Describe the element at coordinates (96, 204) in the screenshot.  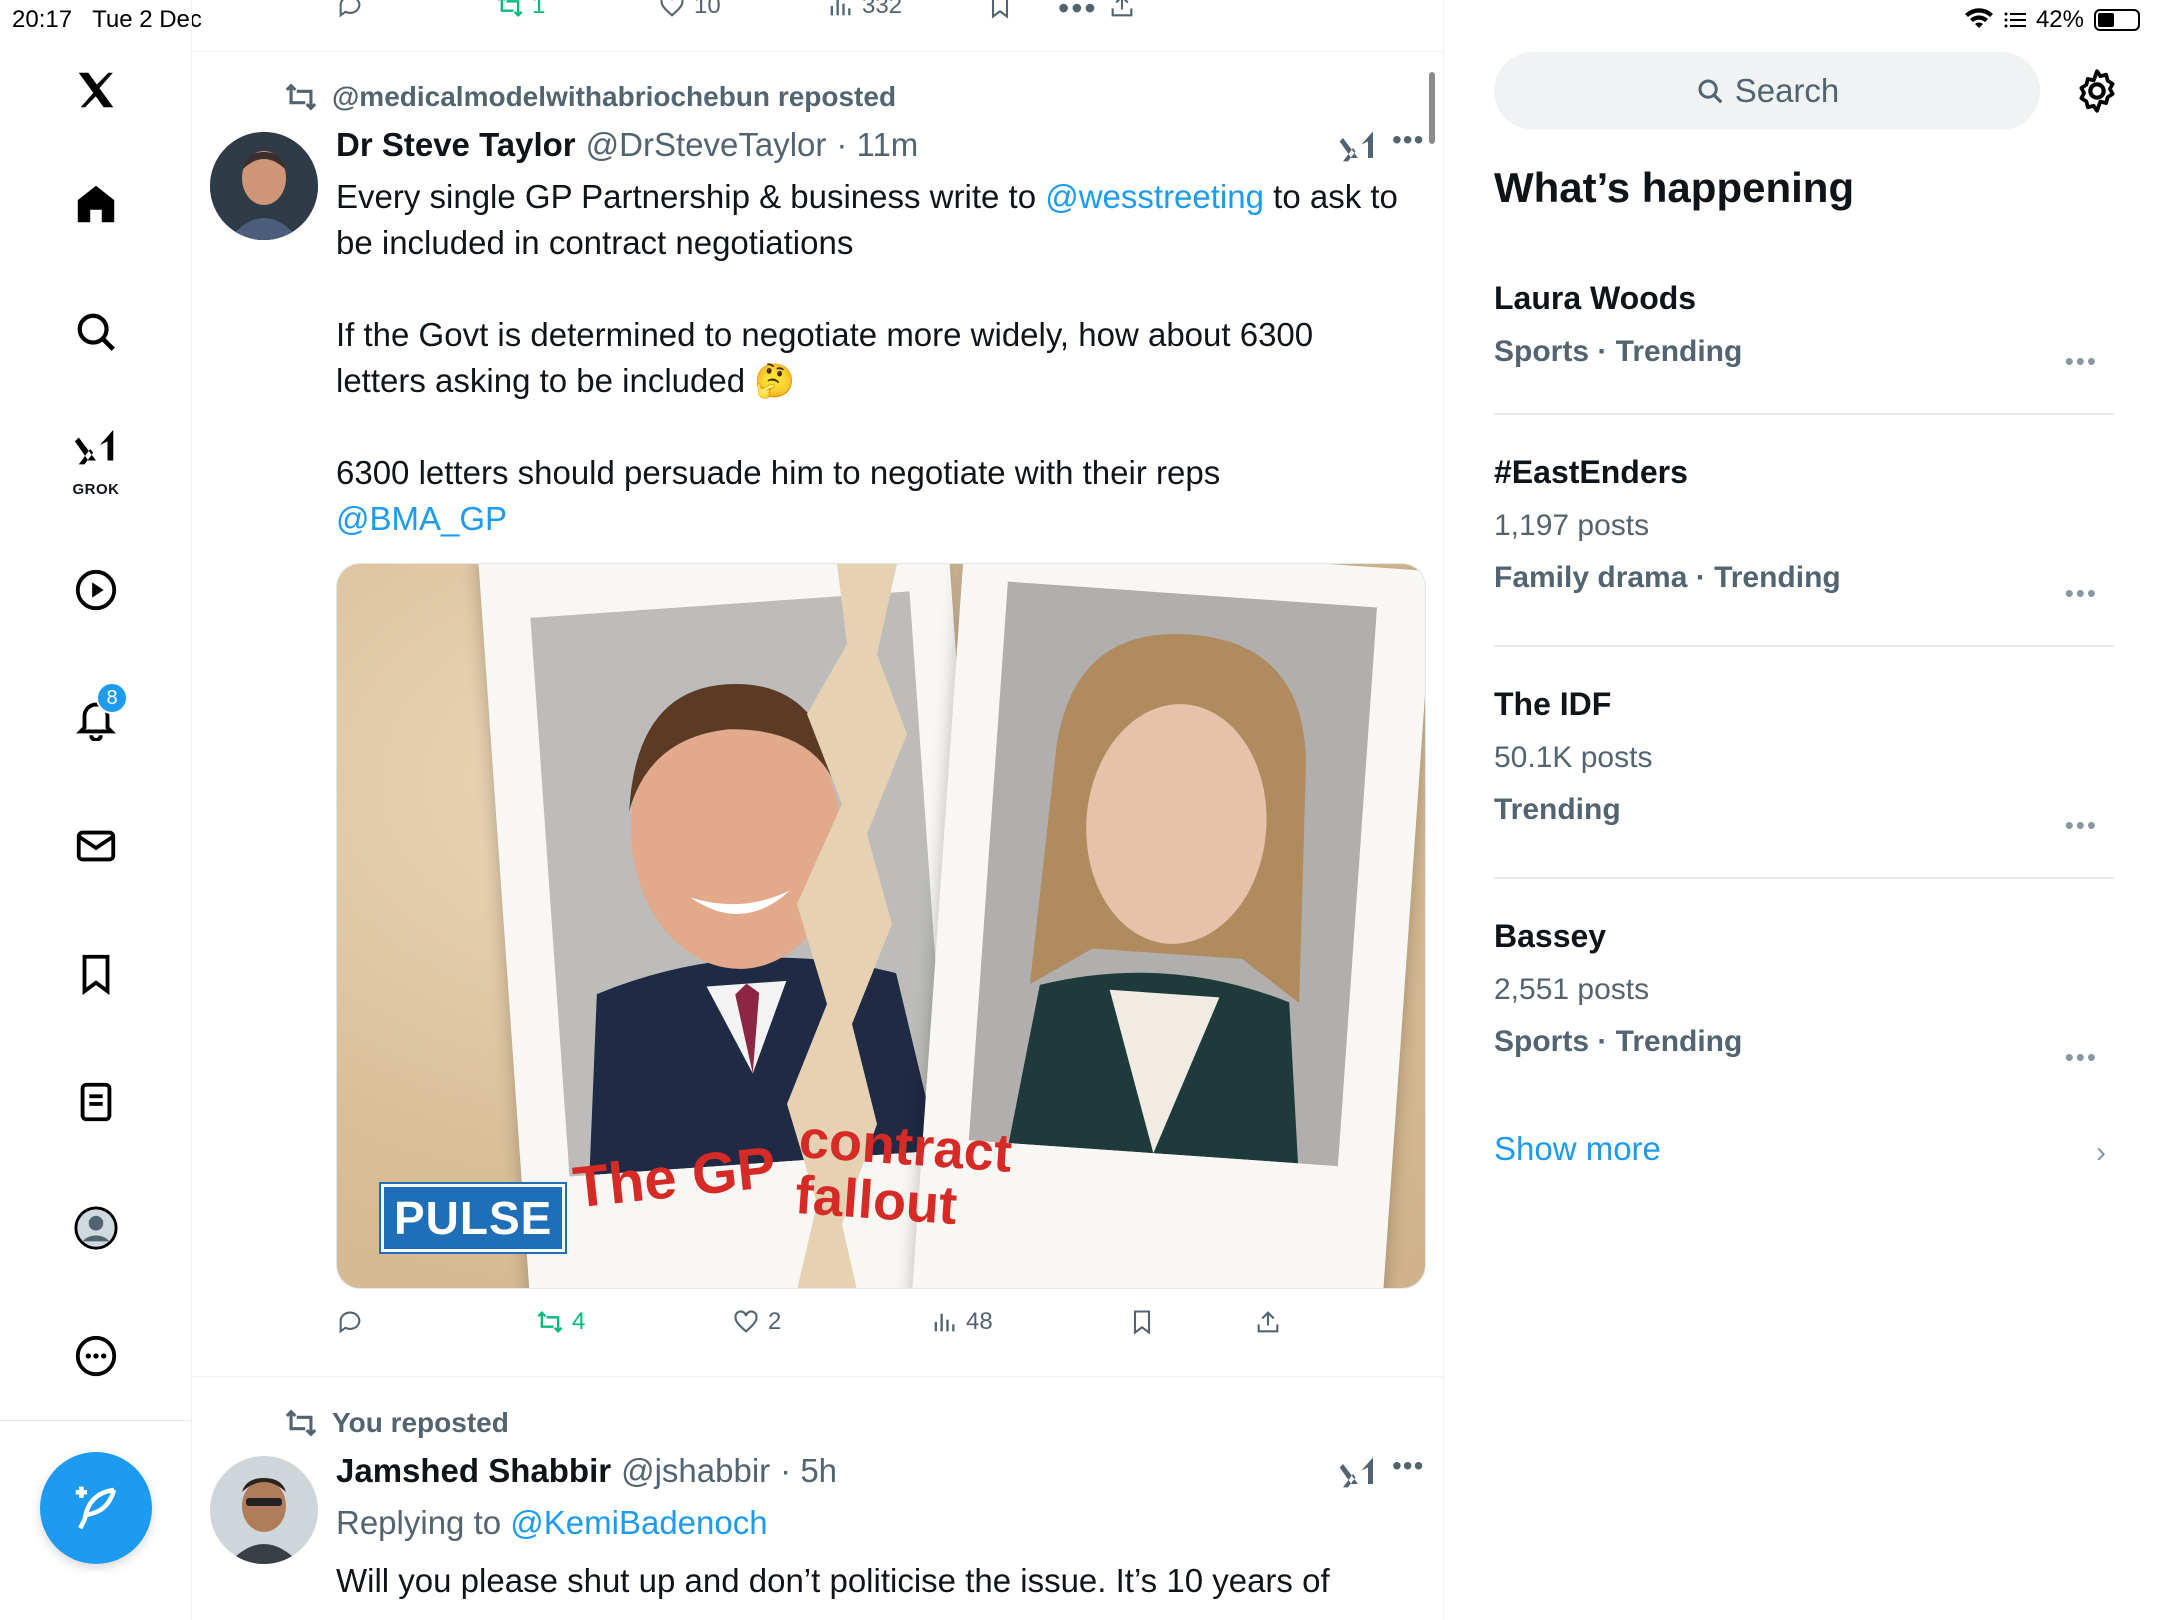
I see `home-icon` at that location.